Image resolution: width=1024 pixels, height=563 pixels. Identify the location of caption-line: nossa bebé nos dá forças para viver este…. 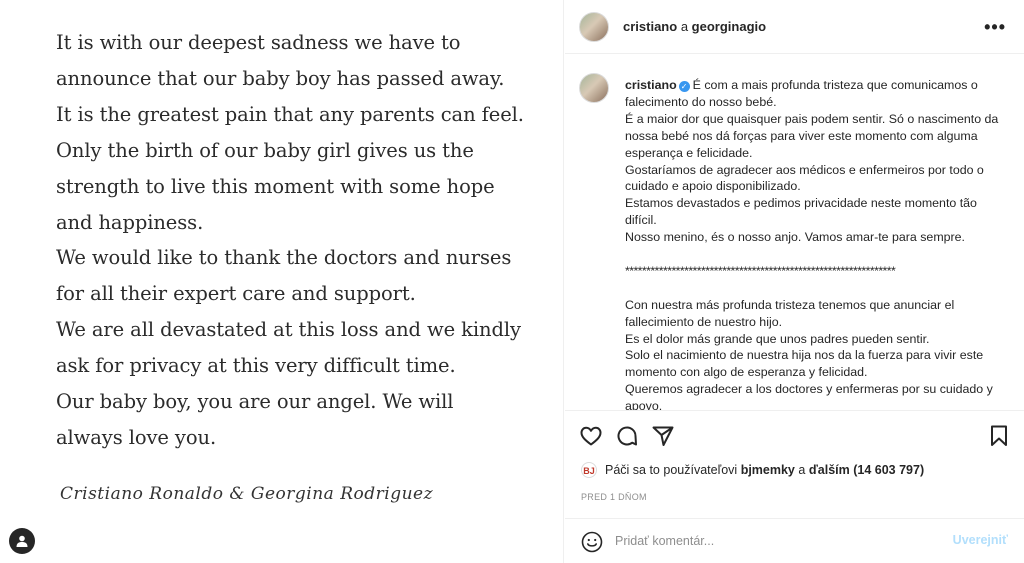
(801, 135).